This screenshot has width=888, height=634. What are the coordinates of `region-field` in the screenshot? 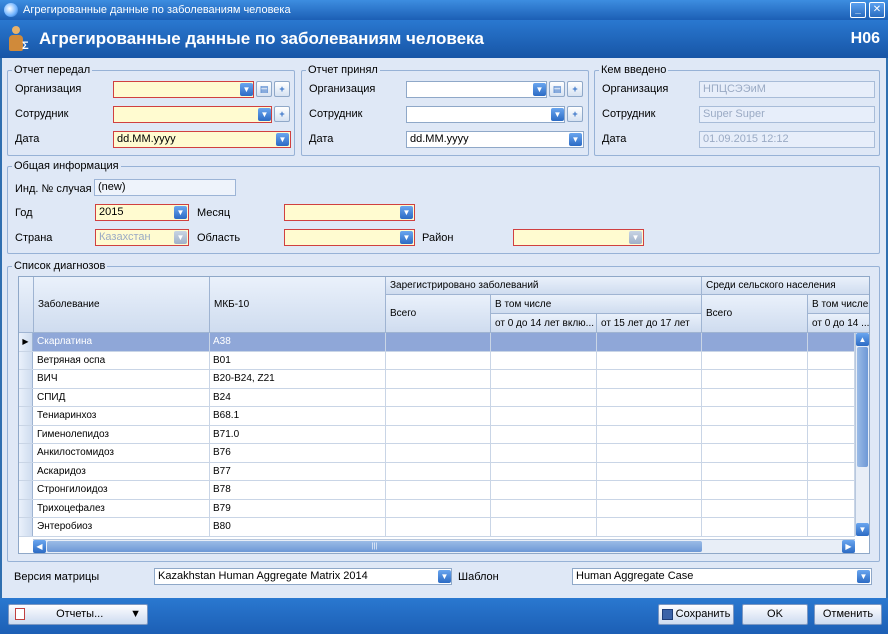 It's located at (349, 237).